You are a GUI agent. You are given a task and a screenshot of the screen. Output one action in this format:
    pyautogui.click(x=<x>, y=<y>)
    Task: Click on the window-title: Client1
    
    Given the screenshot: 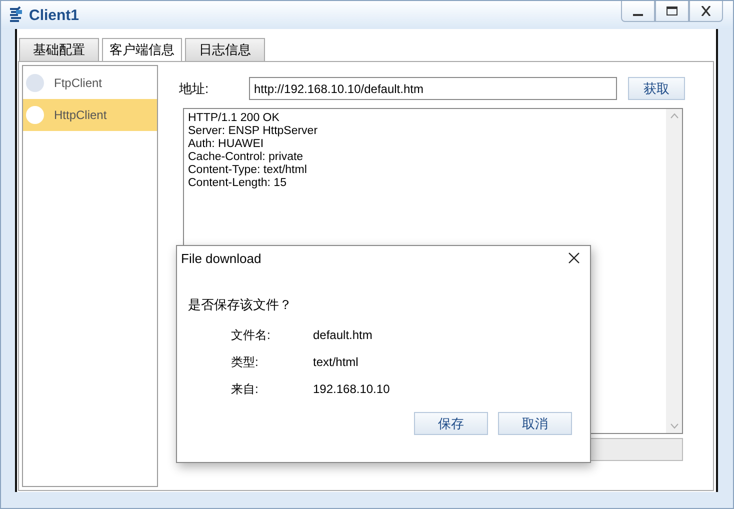 What is the action you would take?
    pyautogui.click(x=54, y=15)
    